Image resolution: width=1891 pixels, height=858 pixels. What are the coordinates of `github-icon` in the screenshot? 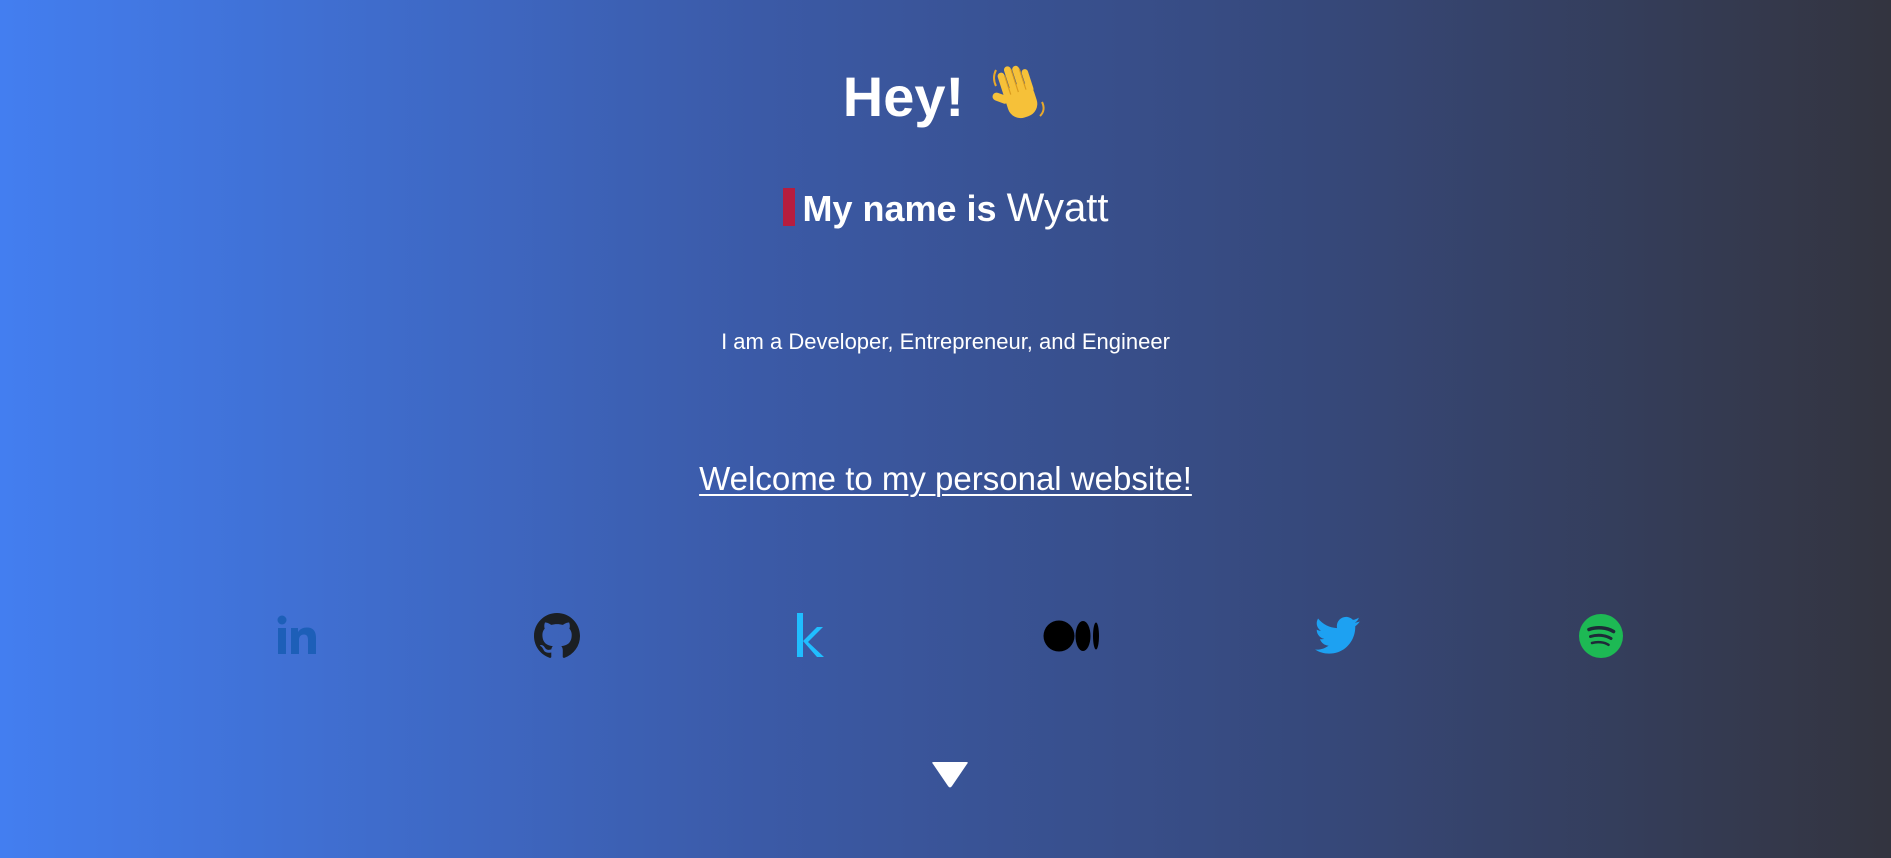 It's located at (557, 638).